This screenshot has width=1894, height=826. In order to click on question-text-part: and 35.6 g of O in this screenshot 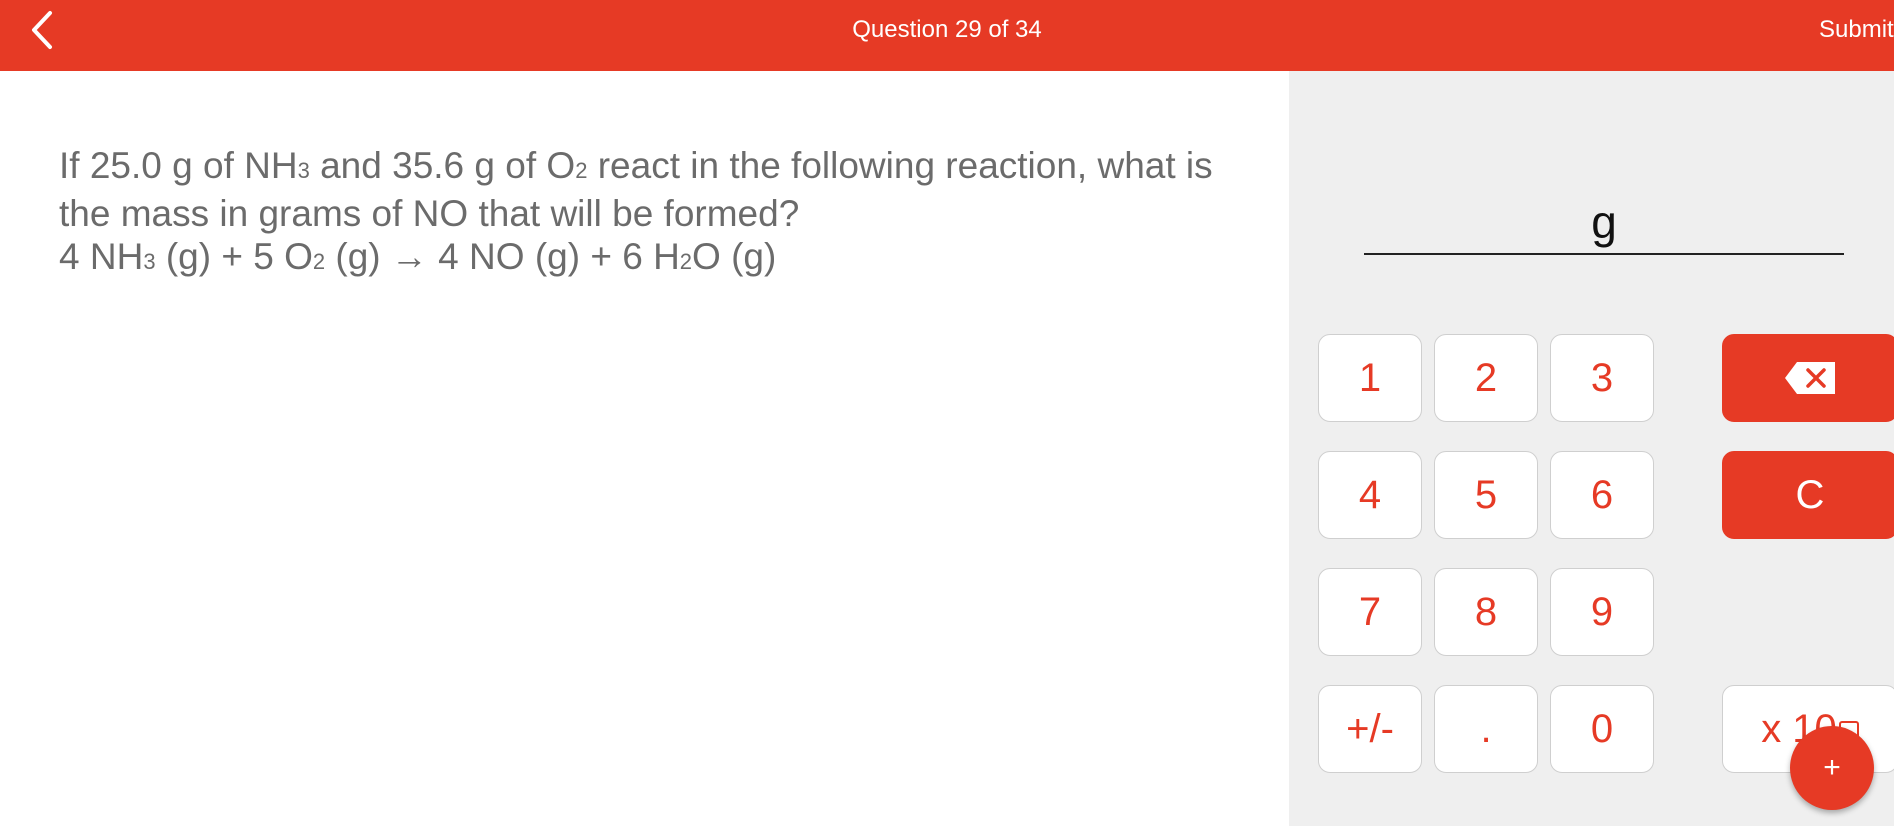, I will do `click(442, 165)`.